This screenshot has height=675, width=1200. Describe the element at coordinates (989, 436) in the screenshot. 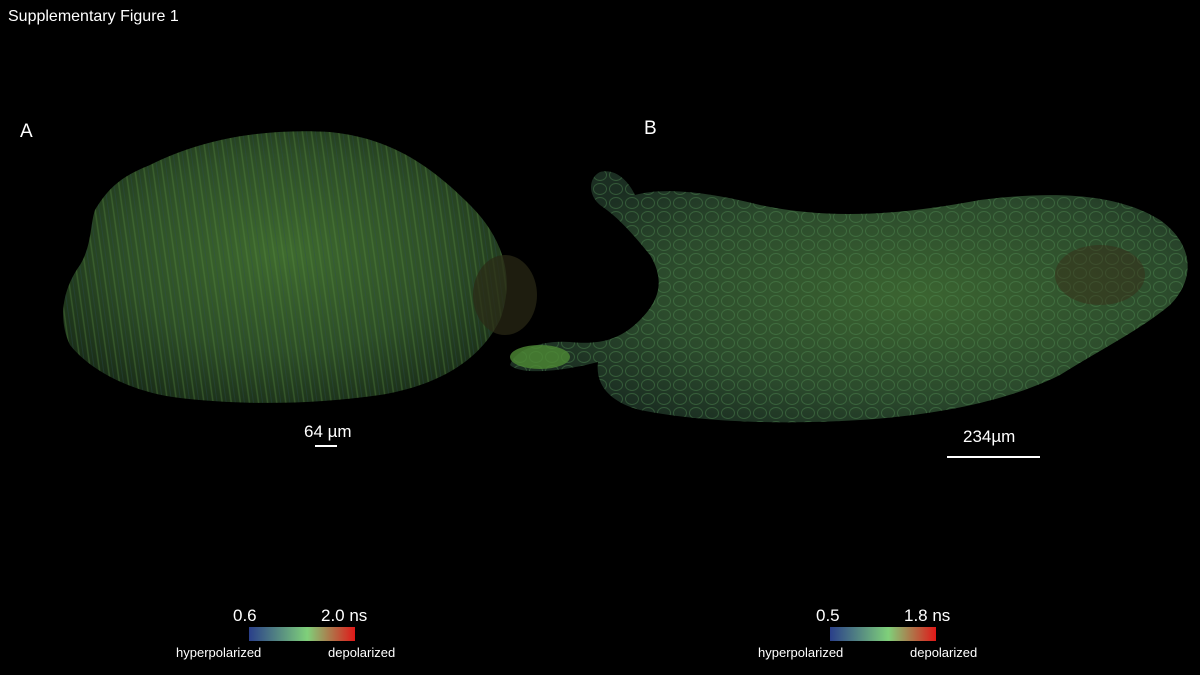

I see `scale-bar-label-b: 234µm` at that location.